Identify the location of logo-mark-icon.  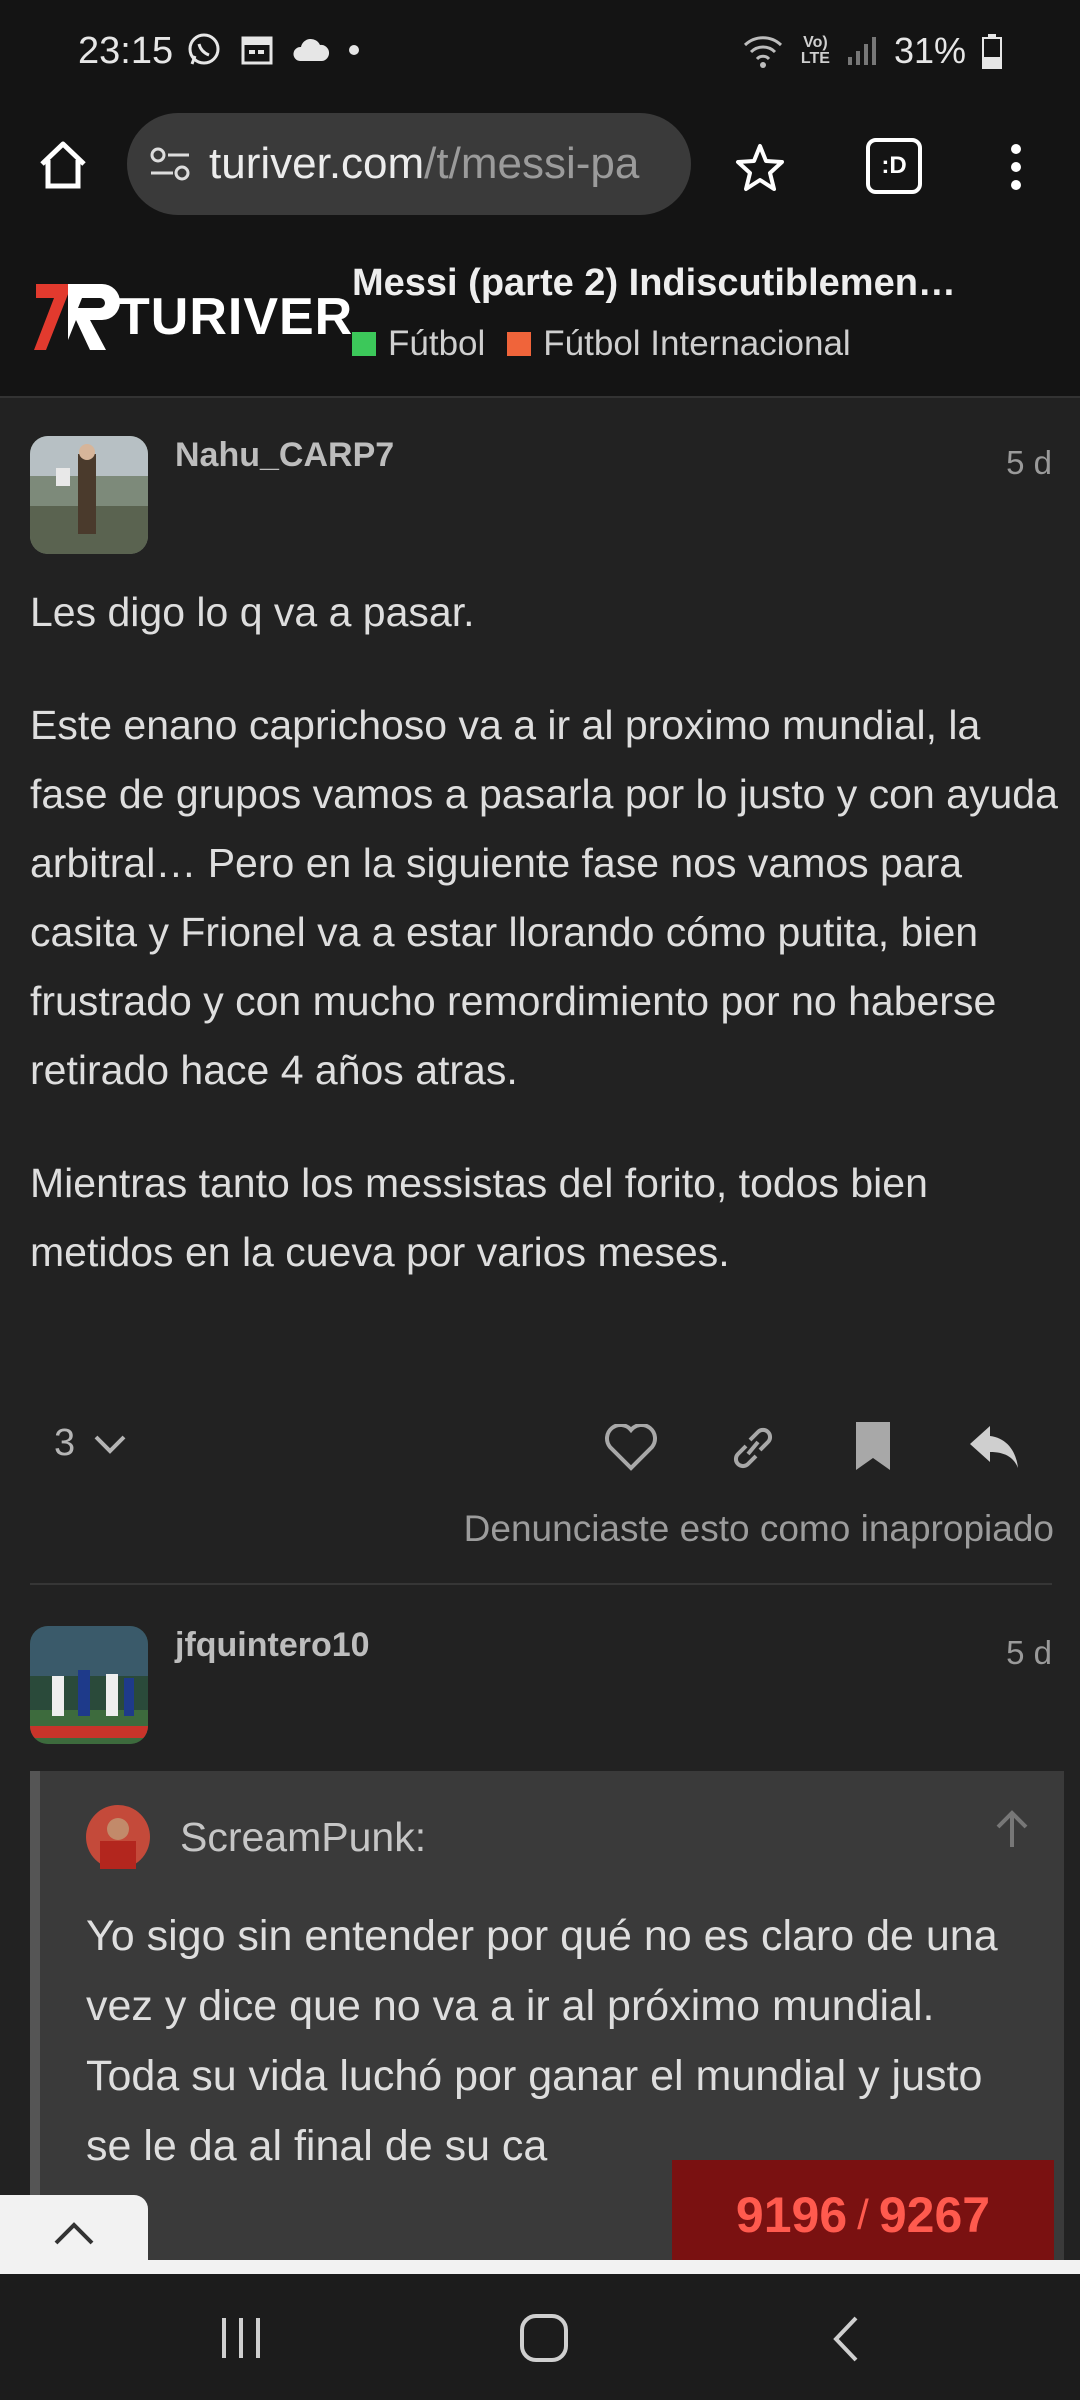
(78, 317).